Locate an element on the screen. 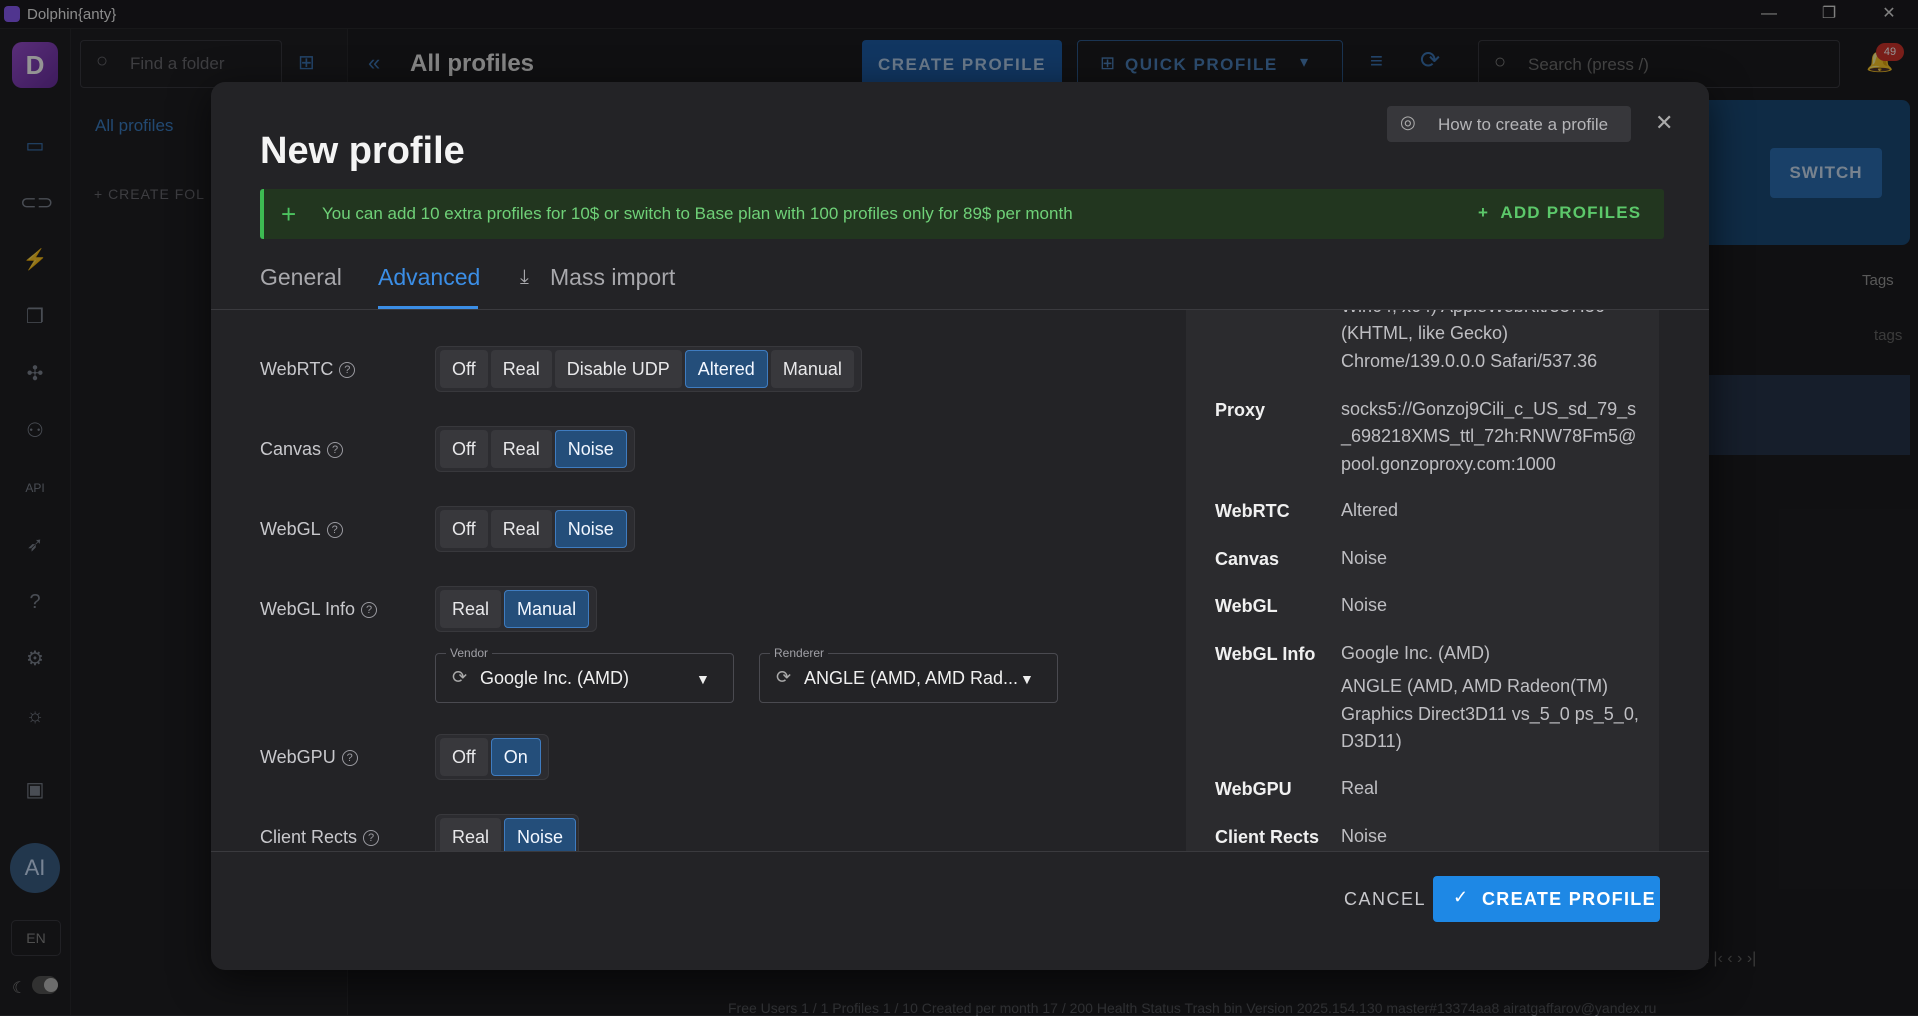  canvas-option-noise: Noise is located at coordinates (590, 449).